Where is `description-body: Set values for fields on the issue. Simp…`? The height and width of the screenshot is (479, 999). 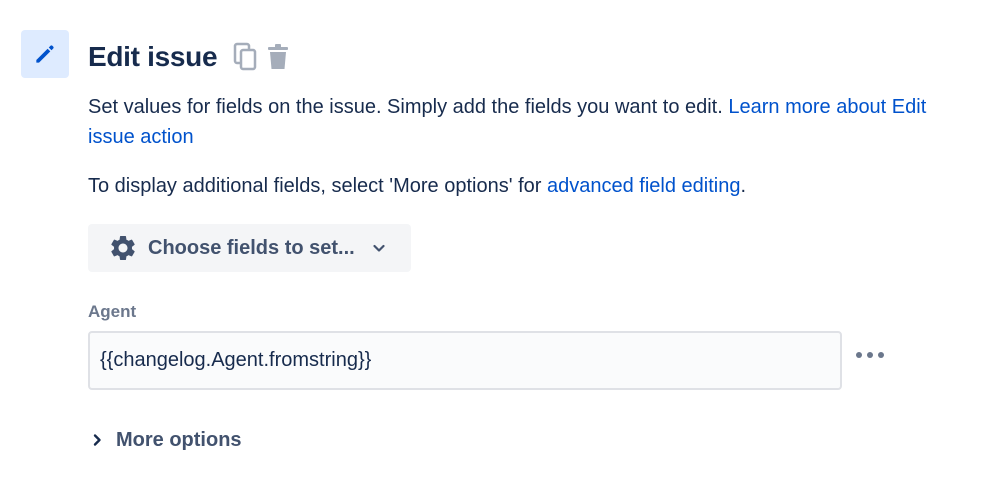 description-body: Set values for fields on the issue. Simp… is located at coordinates (408, 107).